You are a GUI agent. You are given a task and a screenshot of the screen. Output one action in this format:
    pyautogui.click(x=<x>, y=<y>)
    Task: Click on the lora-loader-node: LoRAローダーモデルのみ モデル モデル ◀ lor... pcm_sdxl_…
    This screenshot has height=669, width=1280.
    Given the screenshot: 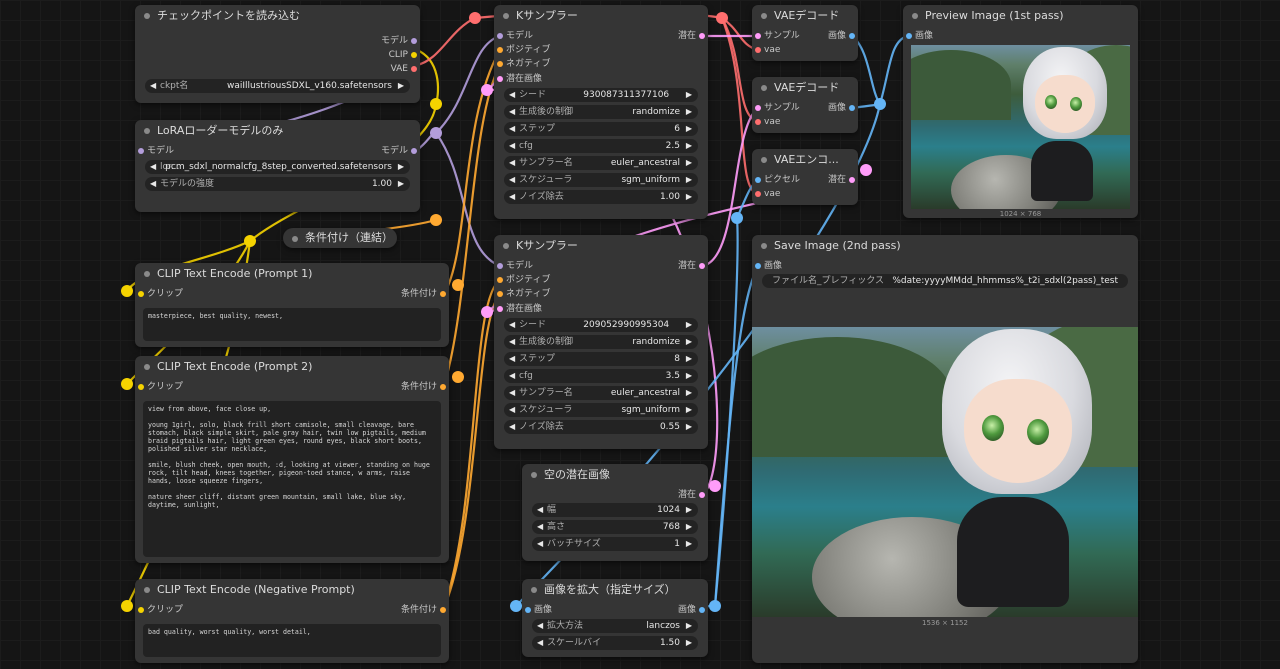 What is the action you would take?
    pyautogui.click(x=277, y=166)
    